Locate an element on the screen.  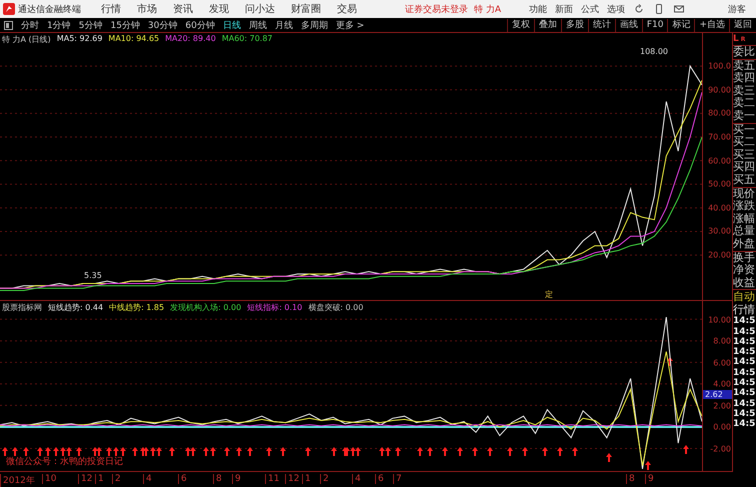
quote-label: 外盘 is located at coordinates (744, 244).